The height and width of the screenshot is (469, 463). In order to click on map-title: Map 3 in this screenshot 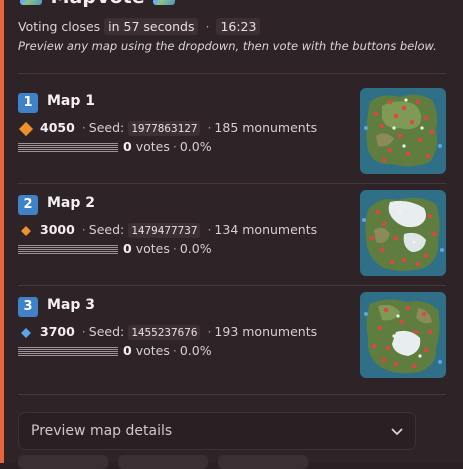, I will do `click(71, 305)`.